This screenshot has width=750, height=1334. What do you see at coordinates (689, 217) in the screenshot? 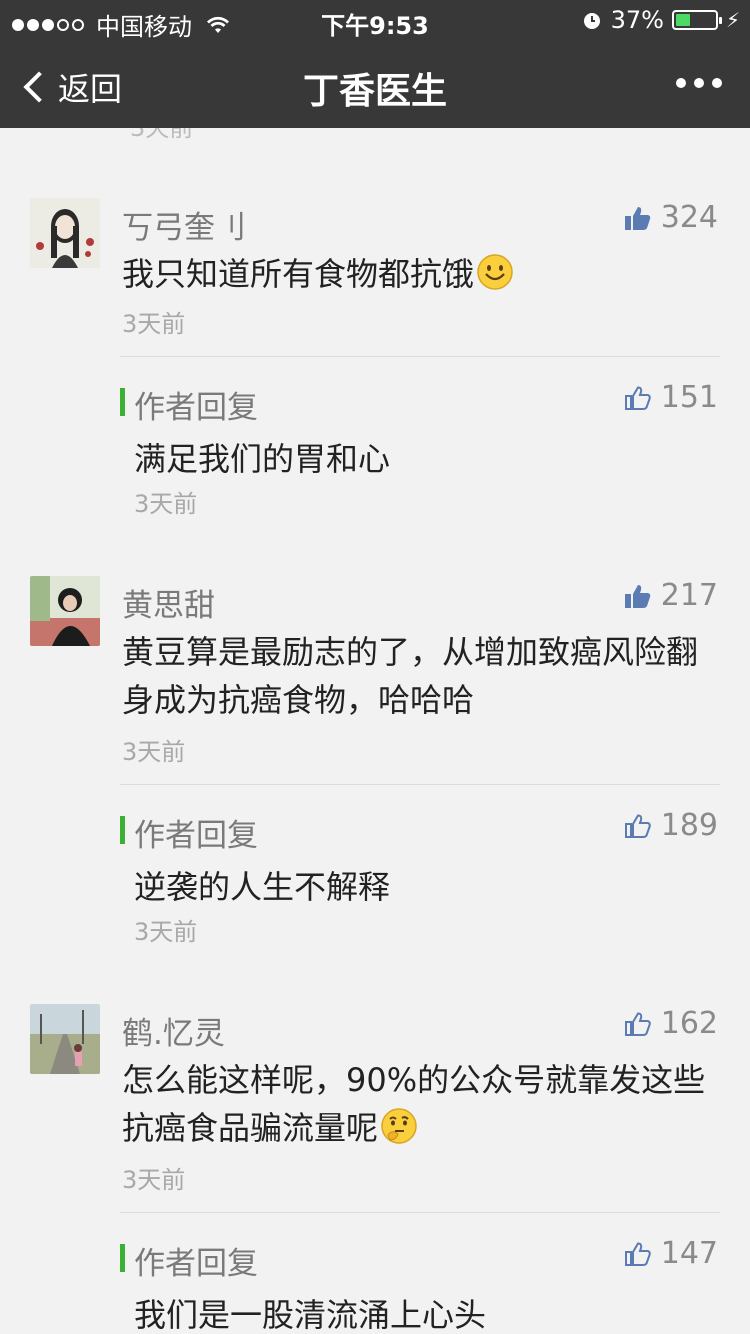
I see `like-count: 324` at bounding box center [689, 217].